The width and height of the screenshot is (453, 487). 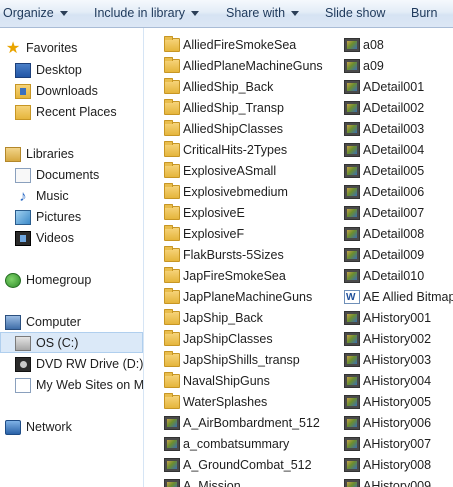 I want to click on file-item: a_combatsummary, so click(x=251, y=444).